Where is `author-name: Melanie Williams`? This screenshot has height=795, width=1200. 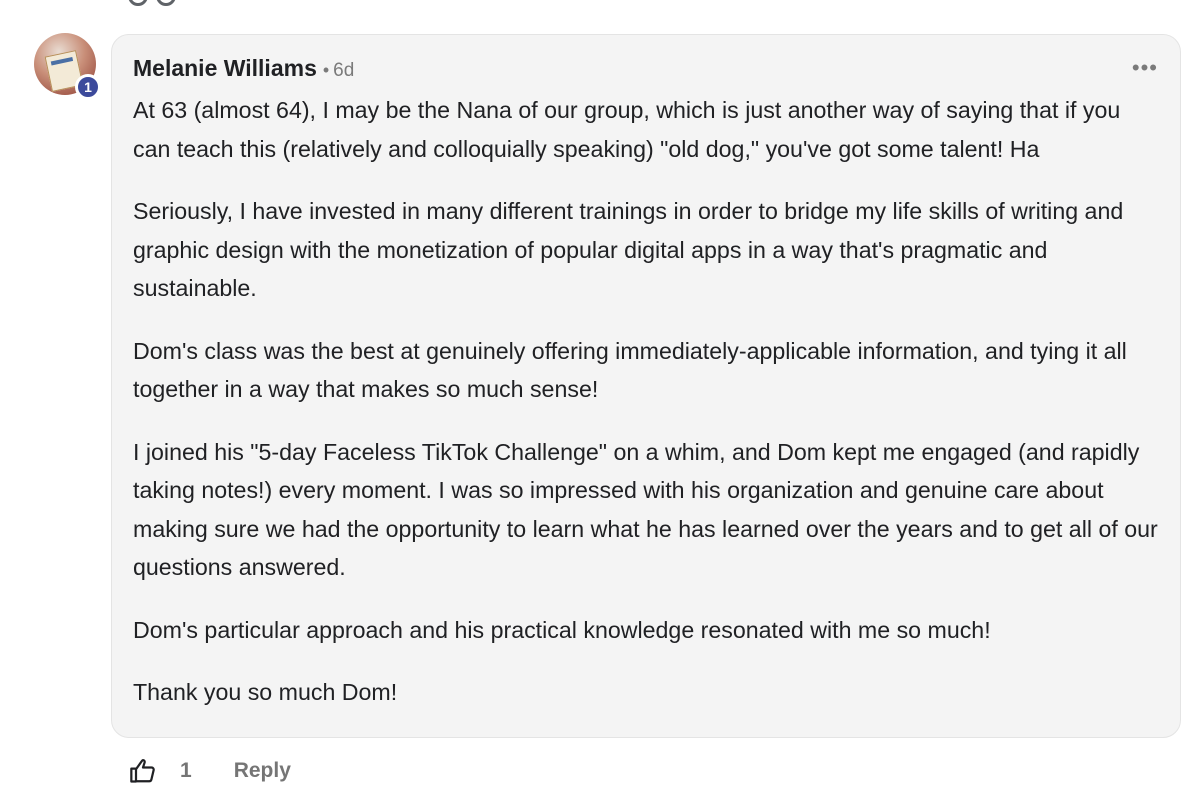
author-name: Melanie Williams is located at coordinates (225, 68).